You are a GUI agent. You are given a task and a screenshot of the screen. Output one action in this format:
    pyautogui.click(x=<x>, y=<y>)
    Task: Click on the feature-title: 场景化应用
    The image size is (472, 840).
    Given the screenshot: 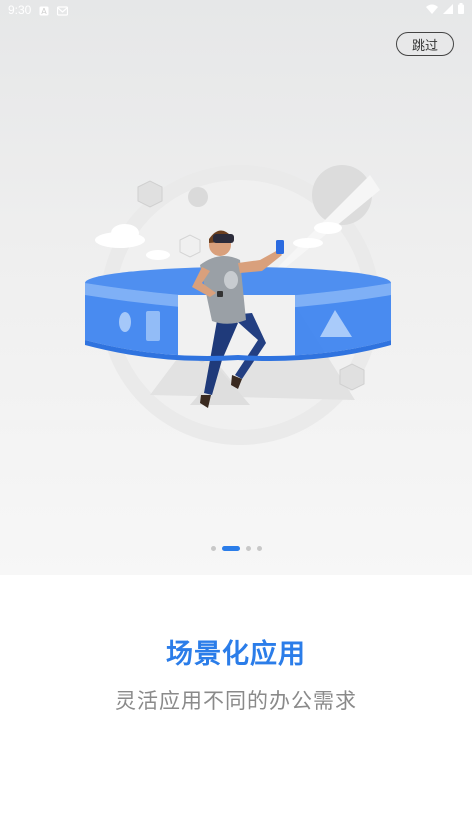 What is the action you would take?
    pyautogui.click(x=236, y=654)
    